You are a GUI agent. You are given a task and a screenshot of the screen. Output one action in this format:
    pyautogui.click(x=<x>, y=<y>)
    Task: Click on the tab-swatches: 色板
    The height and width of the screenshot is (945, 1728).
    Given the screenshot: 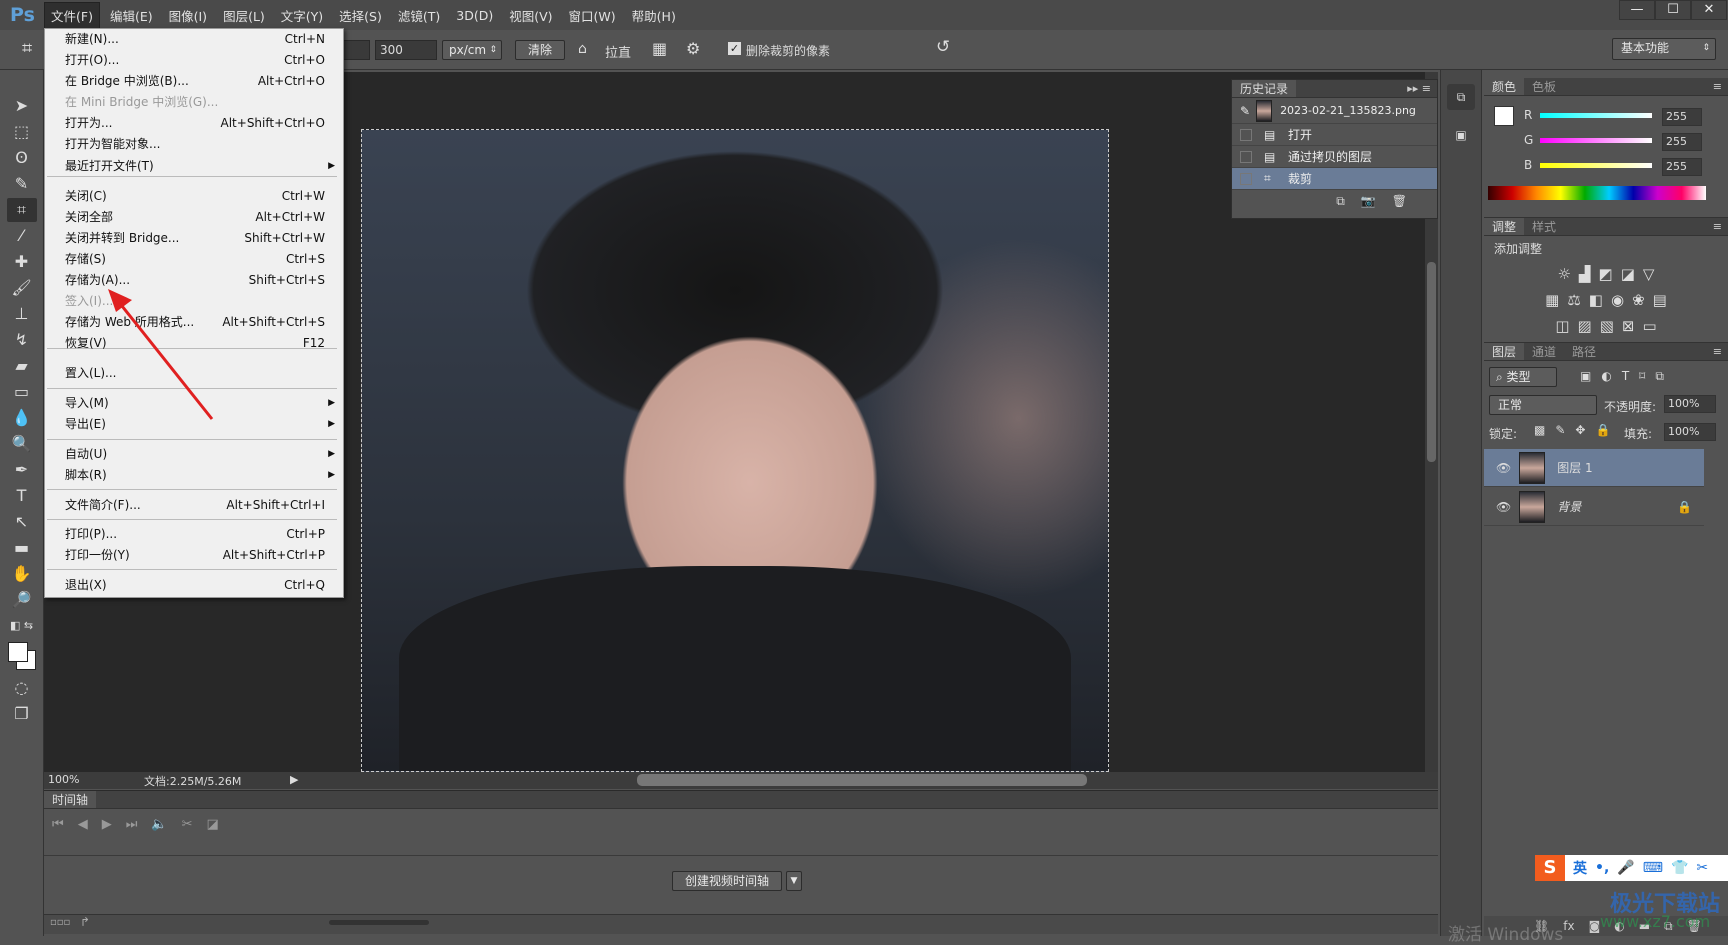 What is the action you would take?
    pyautogui.click(x=1544, y=86)
    